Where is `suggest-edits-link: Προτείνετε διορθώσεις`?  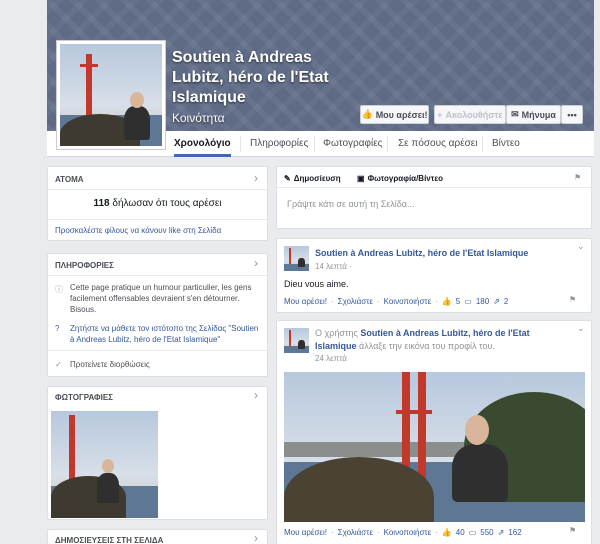
suggest-edits-link: Προτείνετε διορθώσεις is located at coordinates (110, 364).